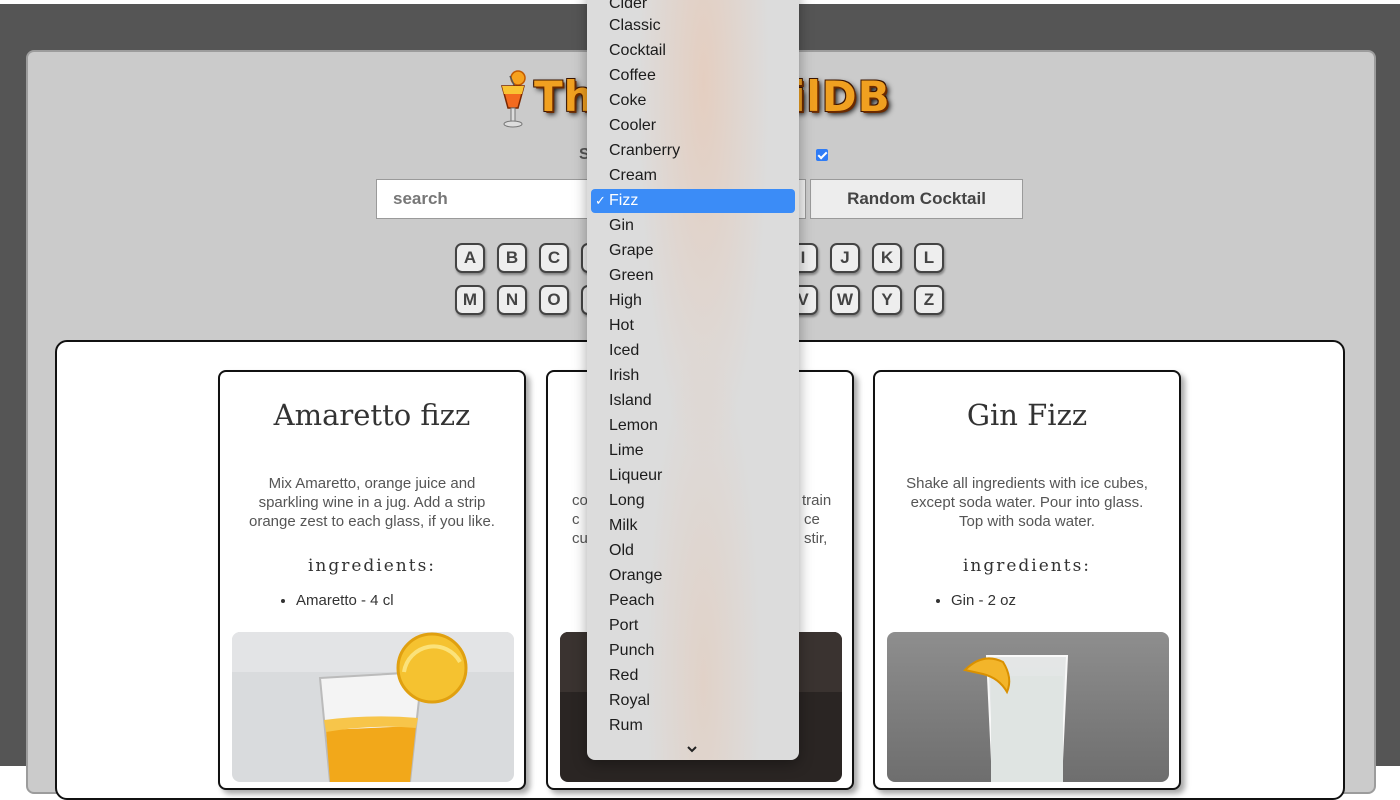 The width and height of the screenshot is (1400, 800). Describe the element at coordinates (822, 155) in the screenshot. I see `alcoholic-checkbox` at that location.